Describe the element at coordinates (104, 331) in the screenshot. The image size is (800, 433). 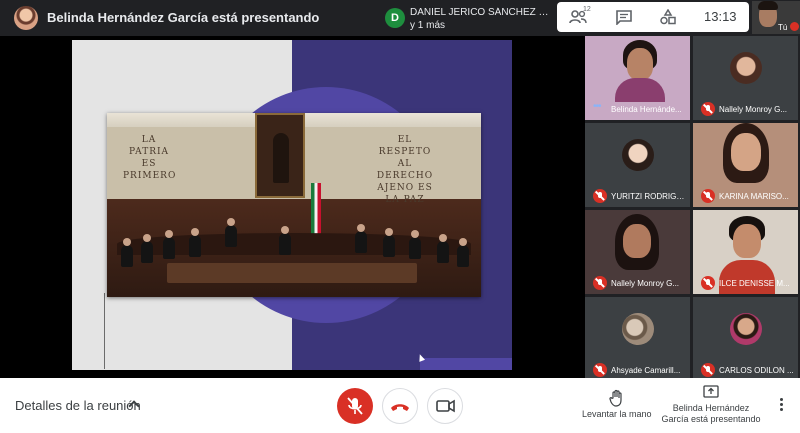
I see `slide-line` at that location.